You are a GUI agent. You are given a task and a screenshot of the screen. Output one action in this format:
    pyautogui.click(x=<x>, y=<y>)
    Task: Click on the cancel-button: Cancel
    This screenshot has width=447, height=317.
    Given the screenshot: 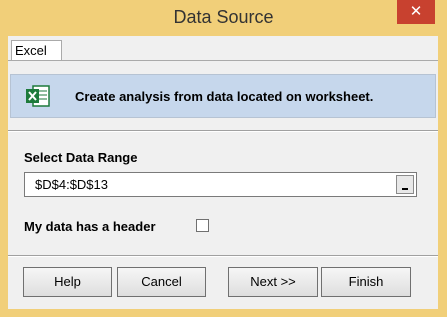 What is the action you would take?
    pyautogui.click(x=161, y=282)
    